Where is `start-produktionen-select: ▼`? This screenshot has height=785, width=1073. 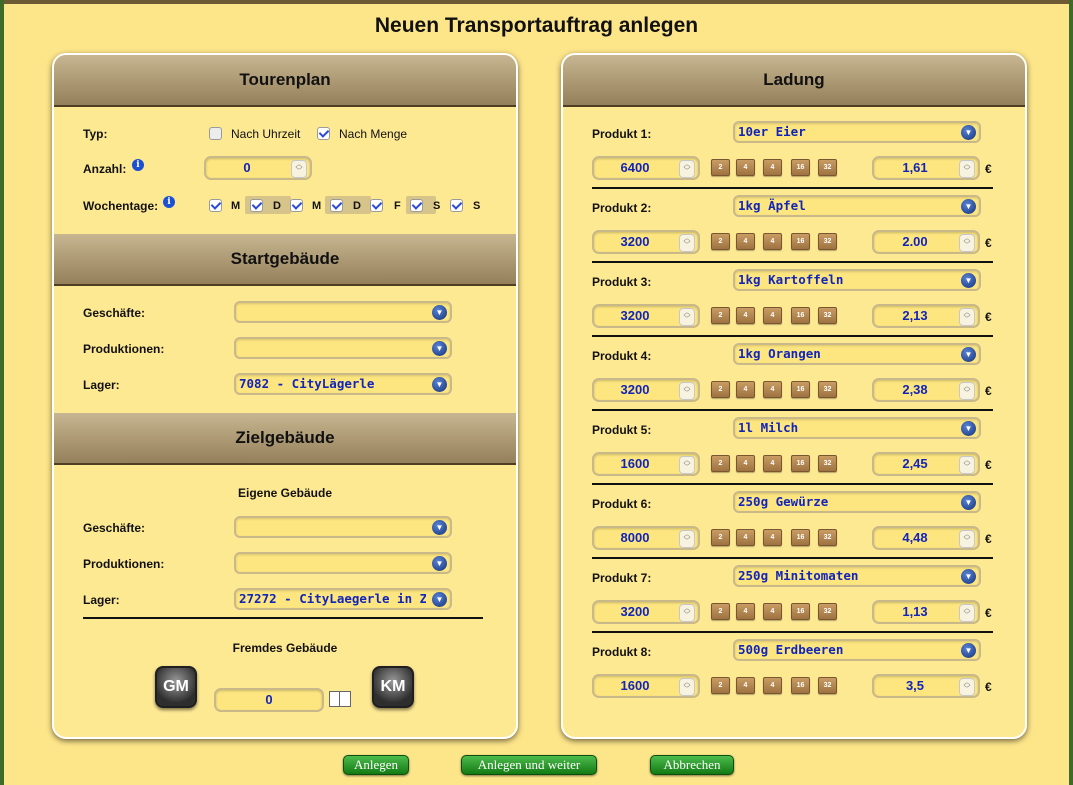
start-produktionen-select: ▼ is located at coordinates (343, 348).